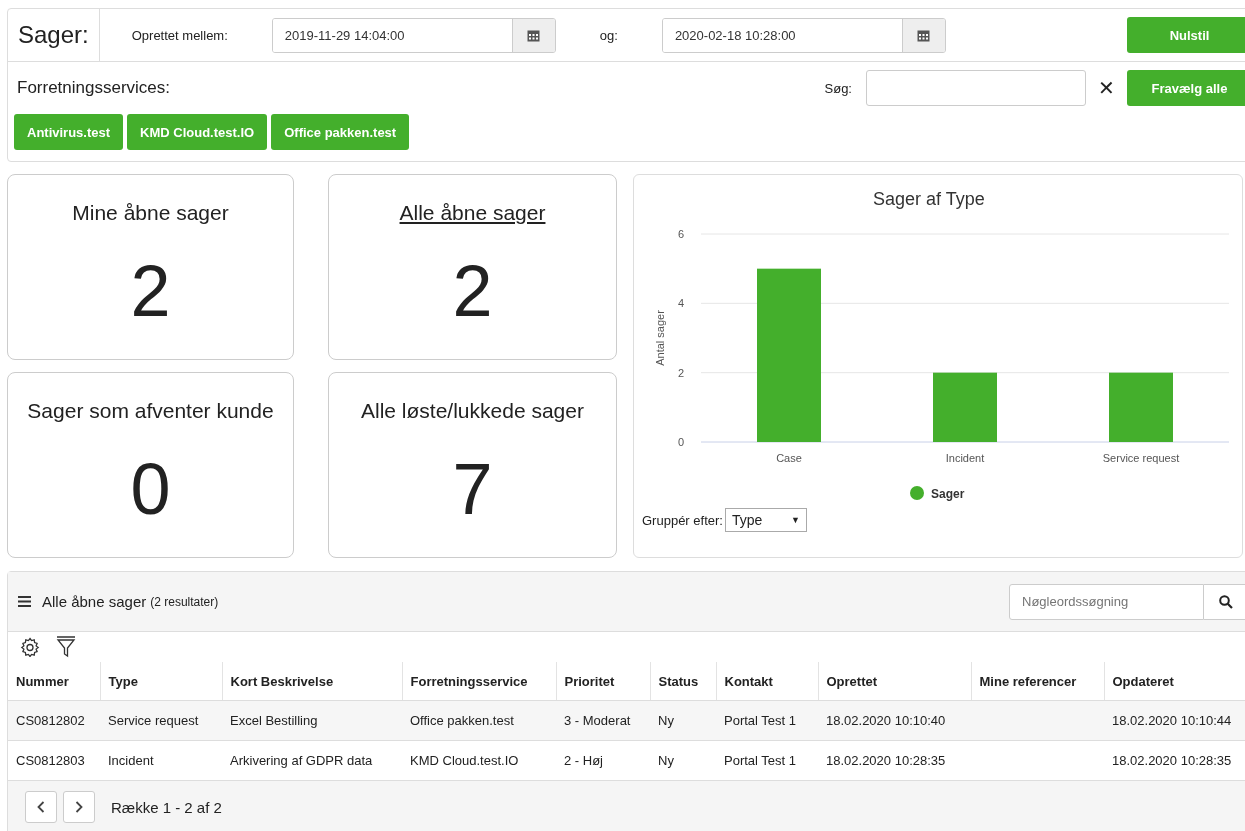  What do you see at coordinates (767, 681) in the screenshot?
I see `column-header: Kontakt` at bounding box center [767, 681].